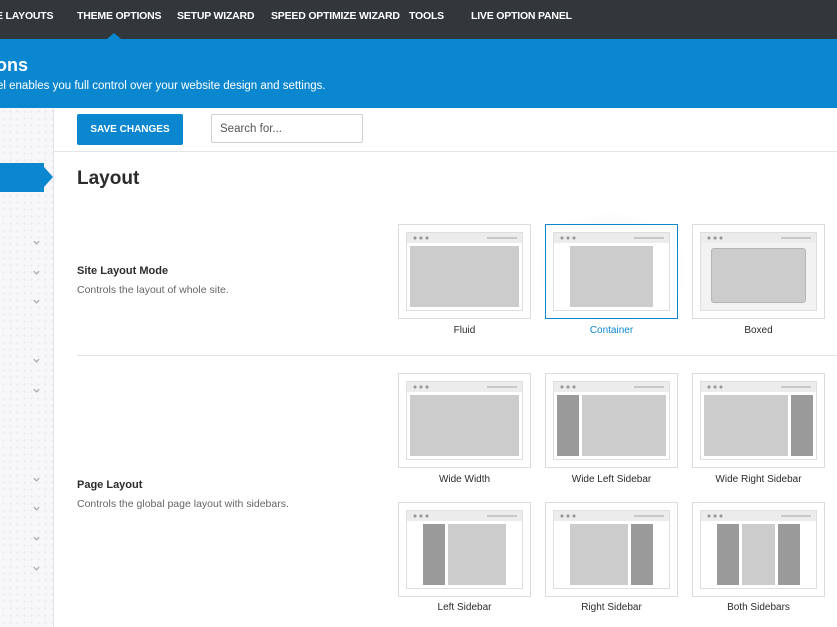 The height and width of the screenshot is (627, 837). I want to click on layout-option-right-sidebar, so click(611, 549).